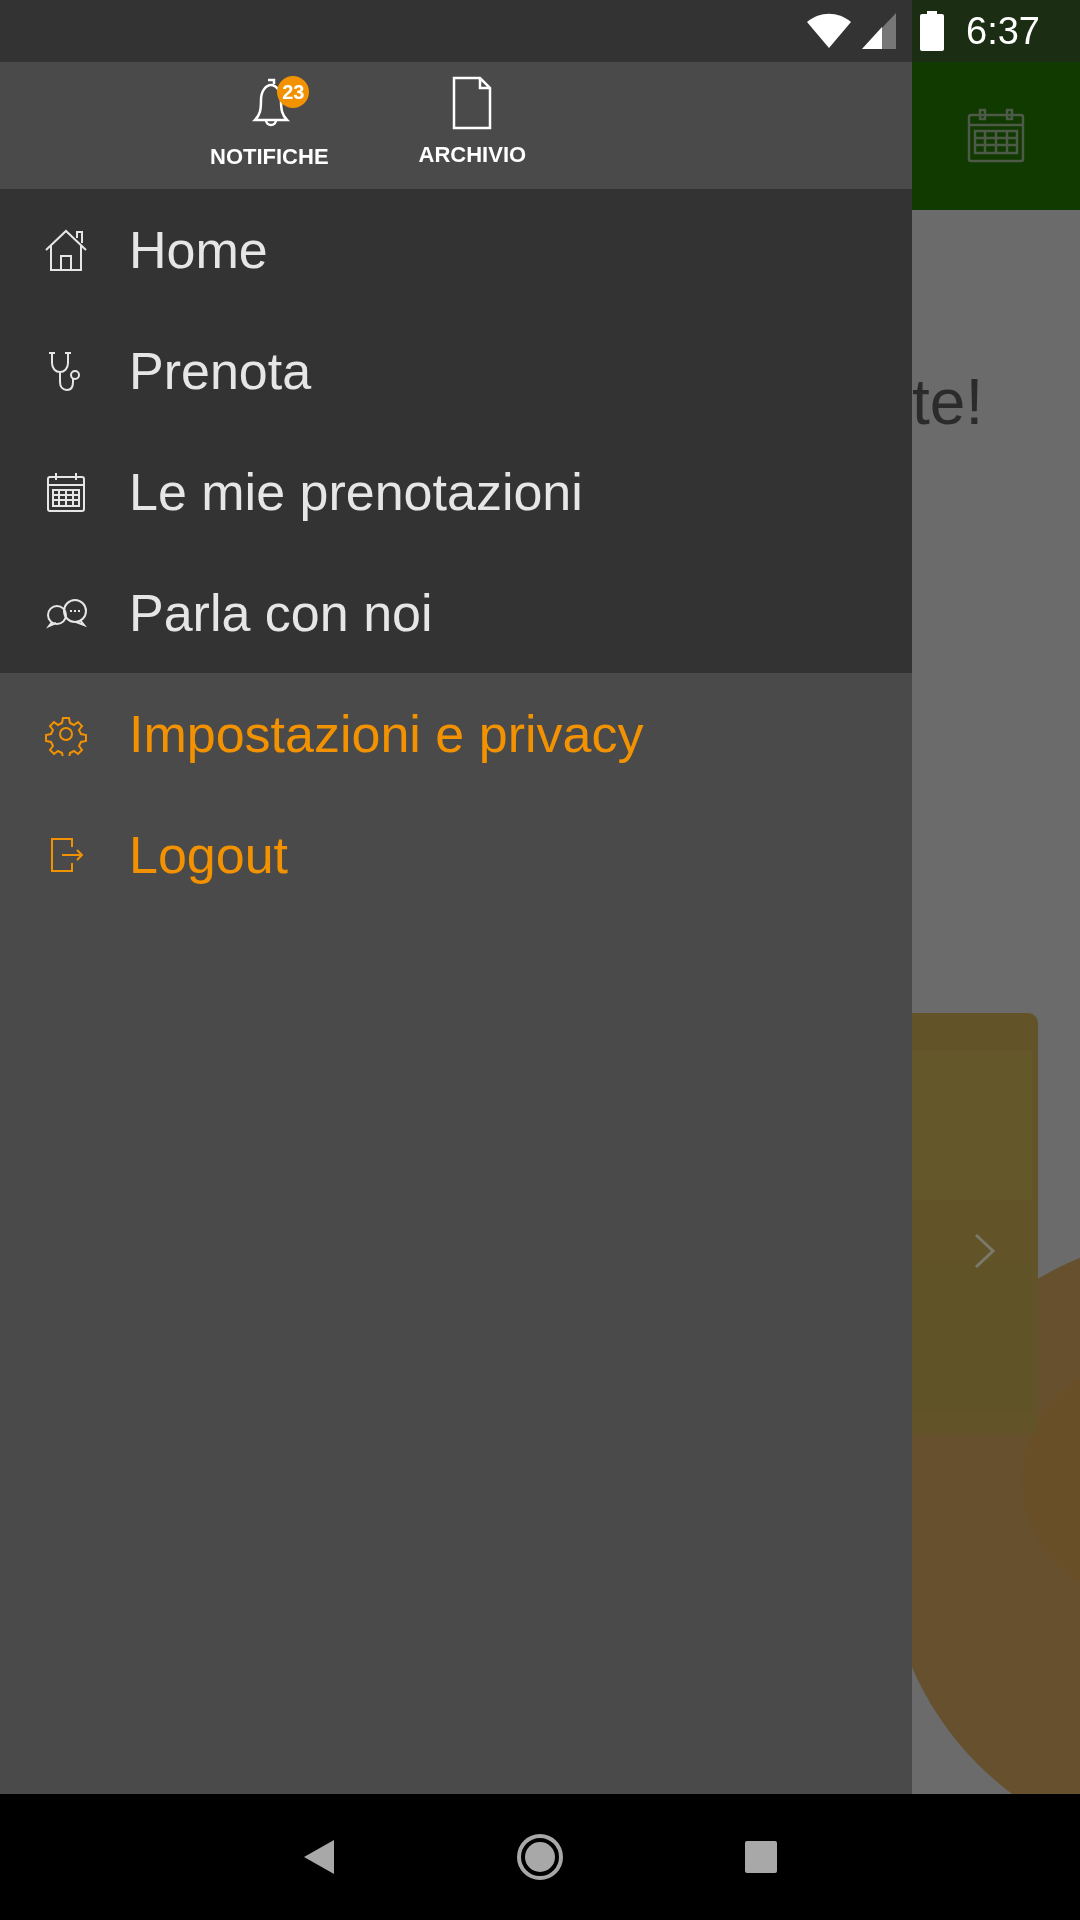  What do you see at coordinates (948, 402) in the screenshot?
I see `heading-text: te!` at bounding box center [948, 402].